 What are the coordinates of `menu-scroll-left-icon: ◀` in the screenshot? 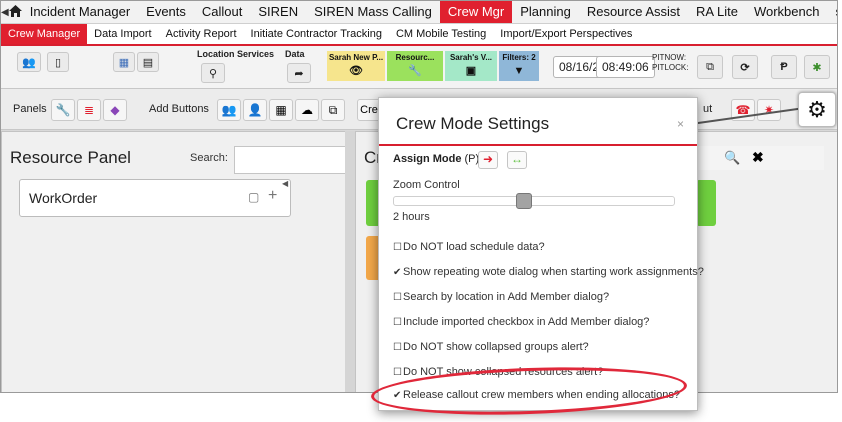 It's located at (5, 12).